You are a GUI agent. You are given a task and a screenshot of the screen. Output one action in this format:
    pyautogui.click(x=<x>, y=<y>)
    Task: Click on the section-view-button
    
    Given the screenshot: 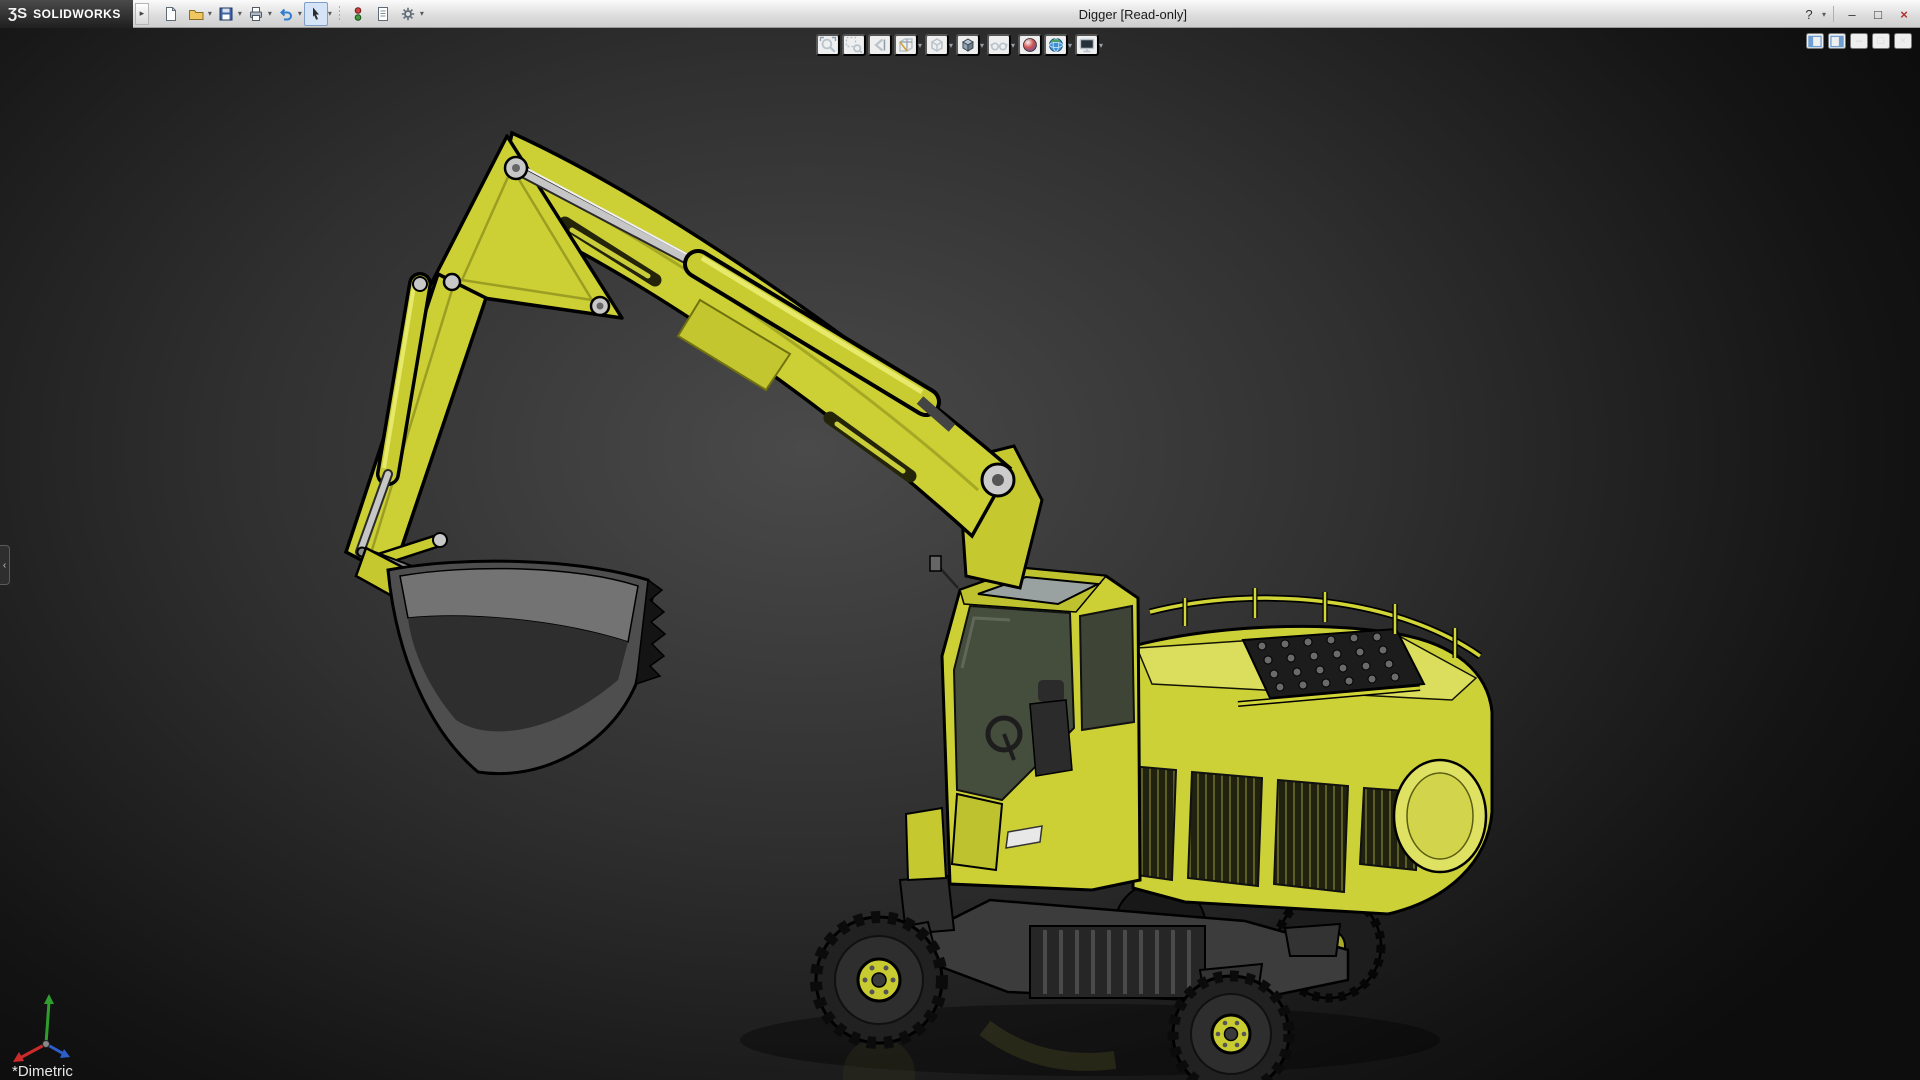 What is the action you would take?
    pyautogui.click(x=905, y=45)
    